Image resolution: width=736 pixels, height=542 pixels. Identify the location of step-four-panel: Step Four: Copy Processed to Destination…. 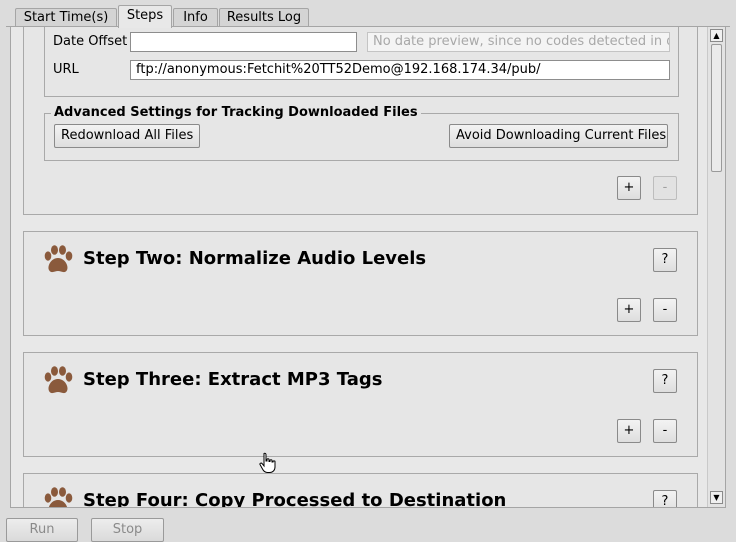
(360, 490).